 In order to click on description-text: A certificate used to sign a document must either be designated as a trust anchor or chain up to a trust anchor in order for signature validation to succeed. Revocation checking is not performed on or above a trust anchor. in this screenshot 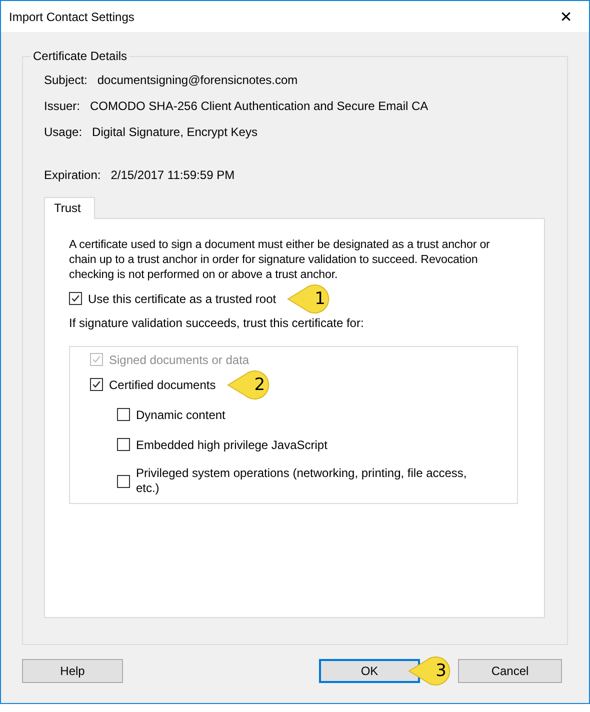, I will do `click(280, 259)`.